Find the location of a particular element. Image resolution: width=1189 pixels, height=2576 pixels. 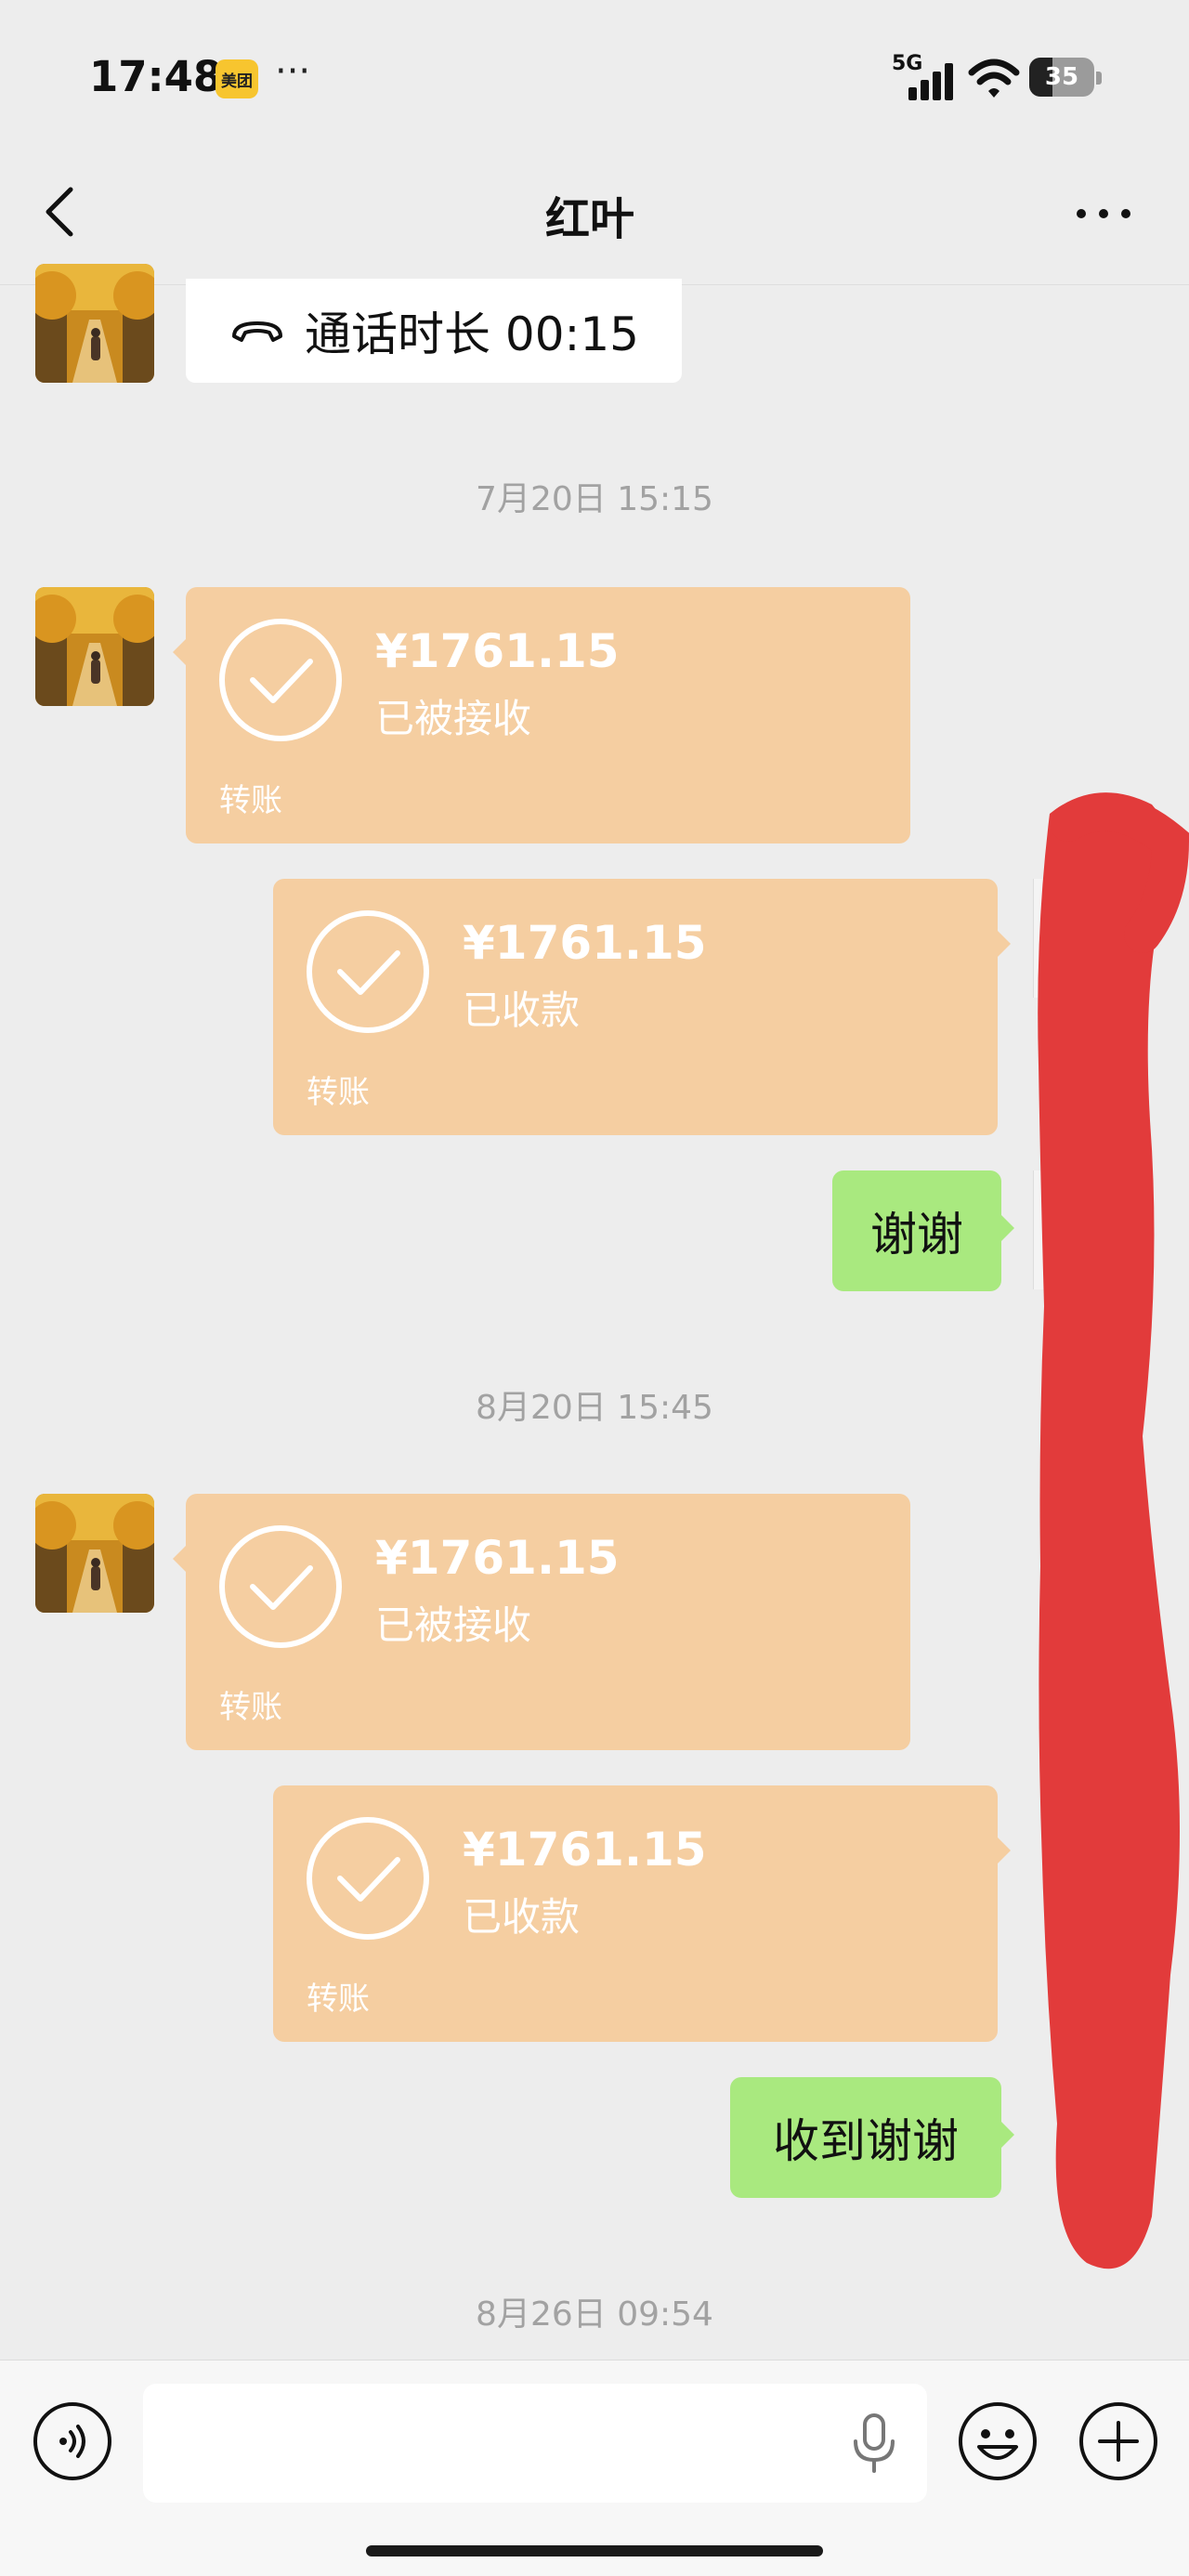

chat-title: 红叶 is located at coordinates (589, 219).